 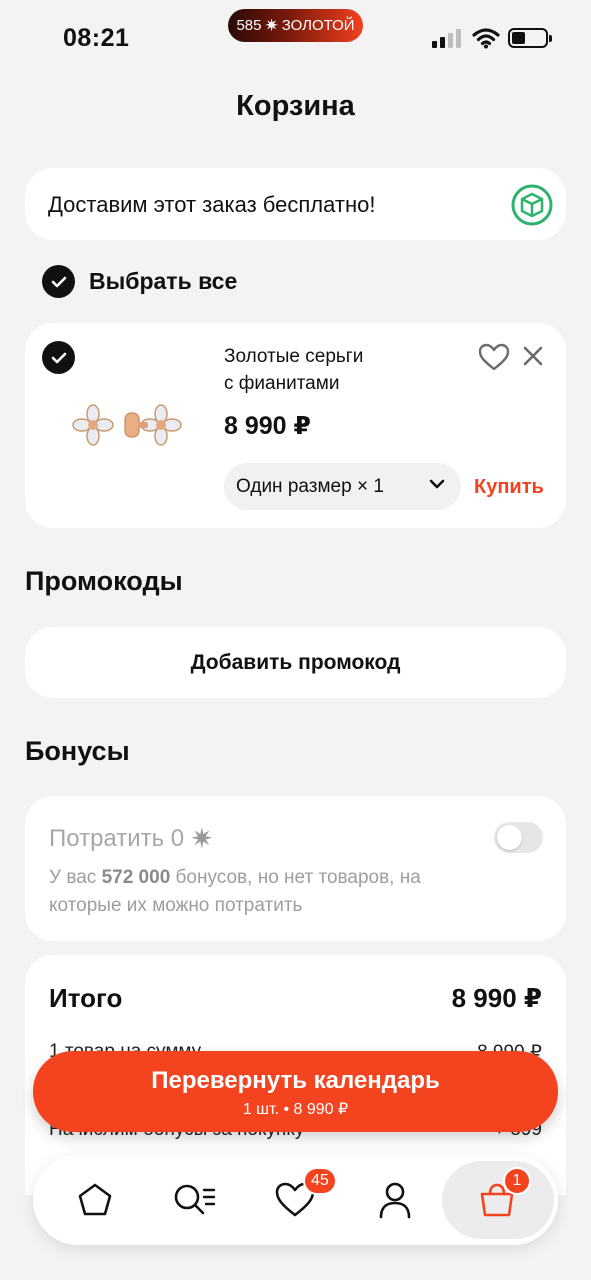 I want to click on search-list-icon, so click(x=195, y=1199).